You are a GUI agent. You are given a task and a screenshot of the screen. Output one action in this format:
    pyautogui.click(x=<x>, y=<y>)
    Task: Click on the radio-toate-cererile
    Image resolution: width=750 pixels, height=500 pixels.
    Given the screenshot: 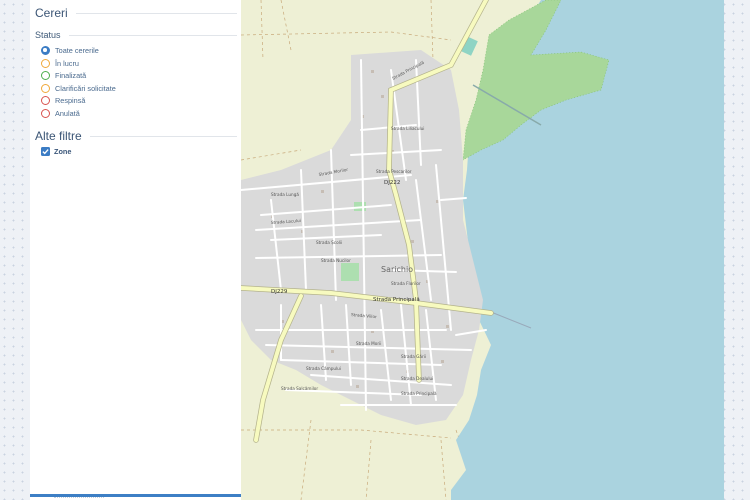 What is the action you would take?
    pyautogui.click(x=45, y=50)
    